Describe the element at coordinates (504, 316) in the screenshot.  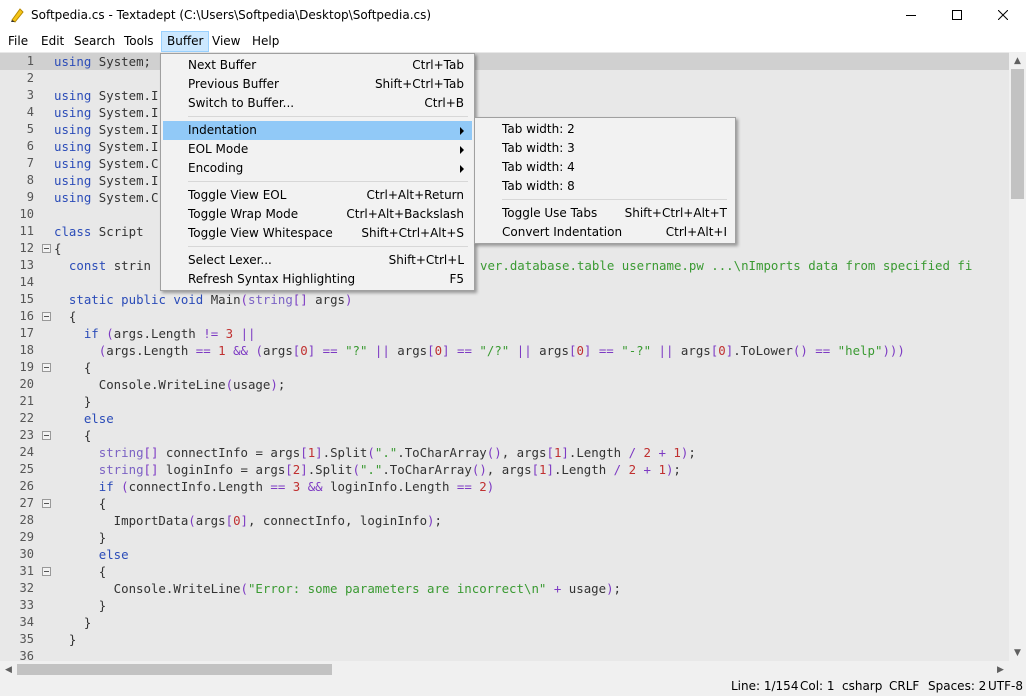
I see `code-line: 16 {` at that location.